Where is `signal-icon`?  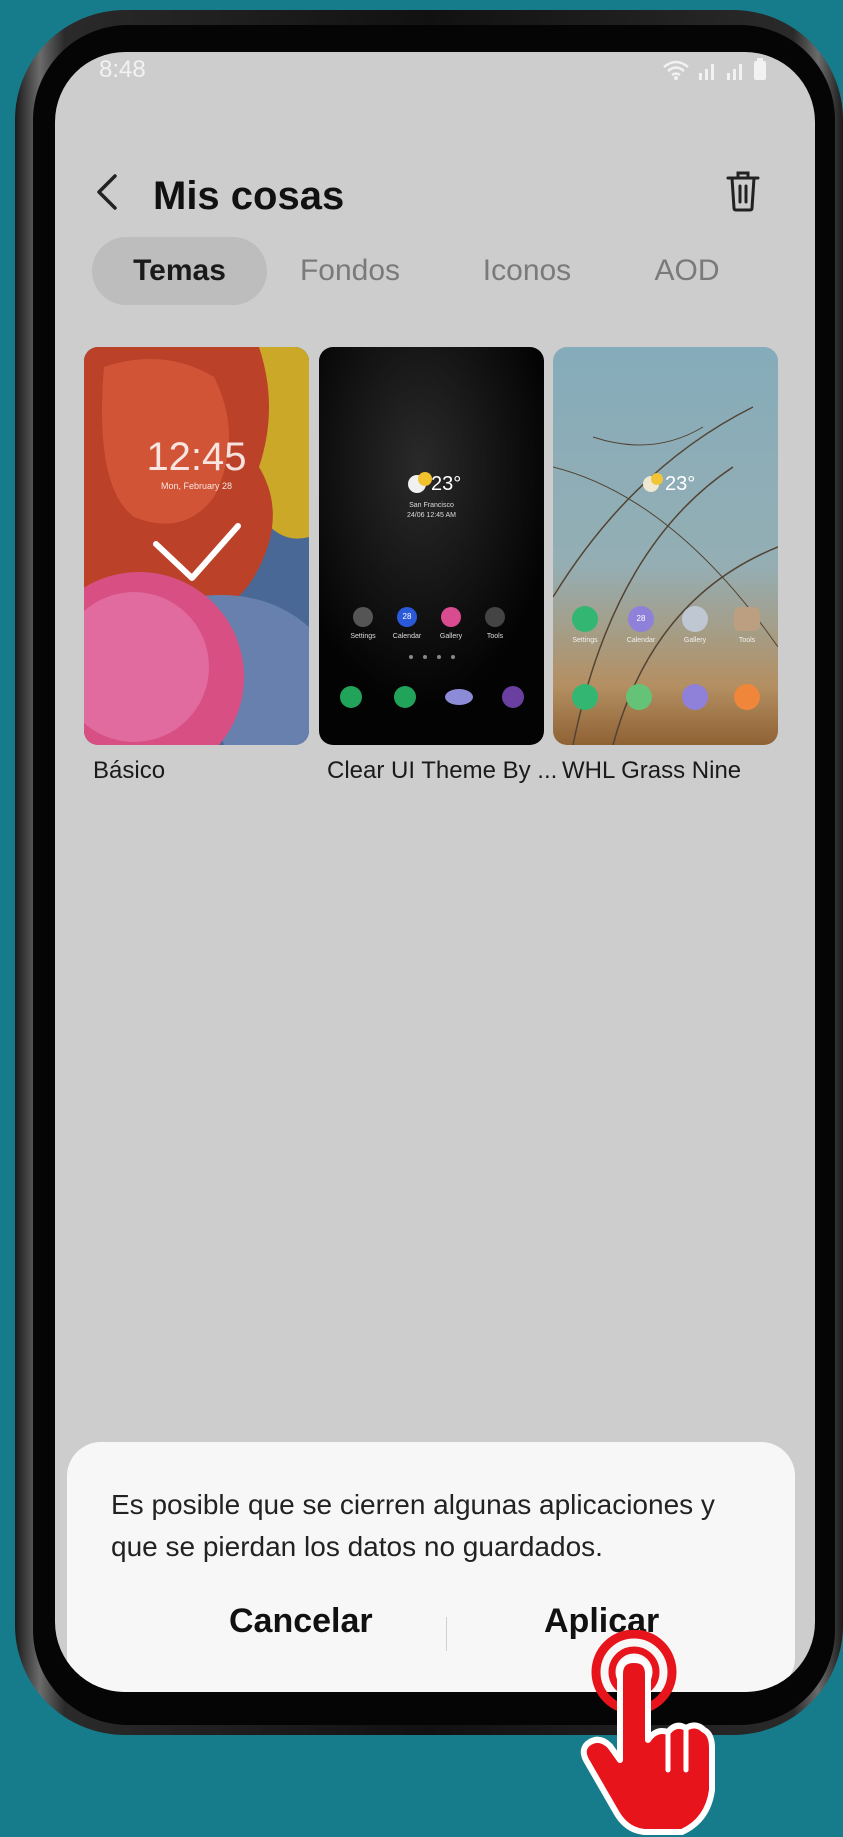 signal-icon is located at coordinates (706, 72).